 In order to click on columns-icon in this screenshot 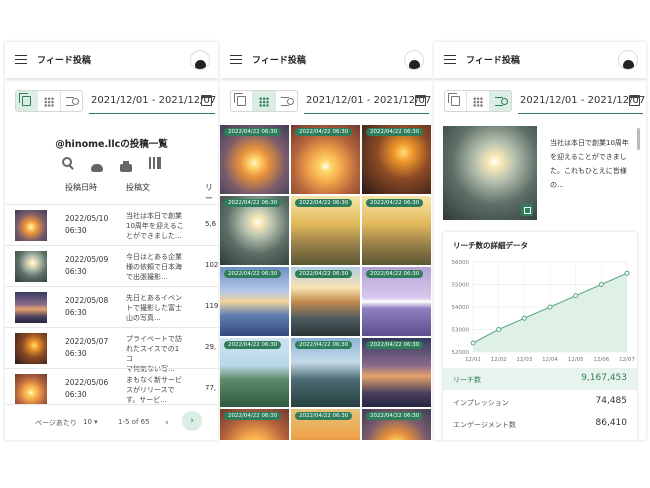, I will do `click(155, 163)`.